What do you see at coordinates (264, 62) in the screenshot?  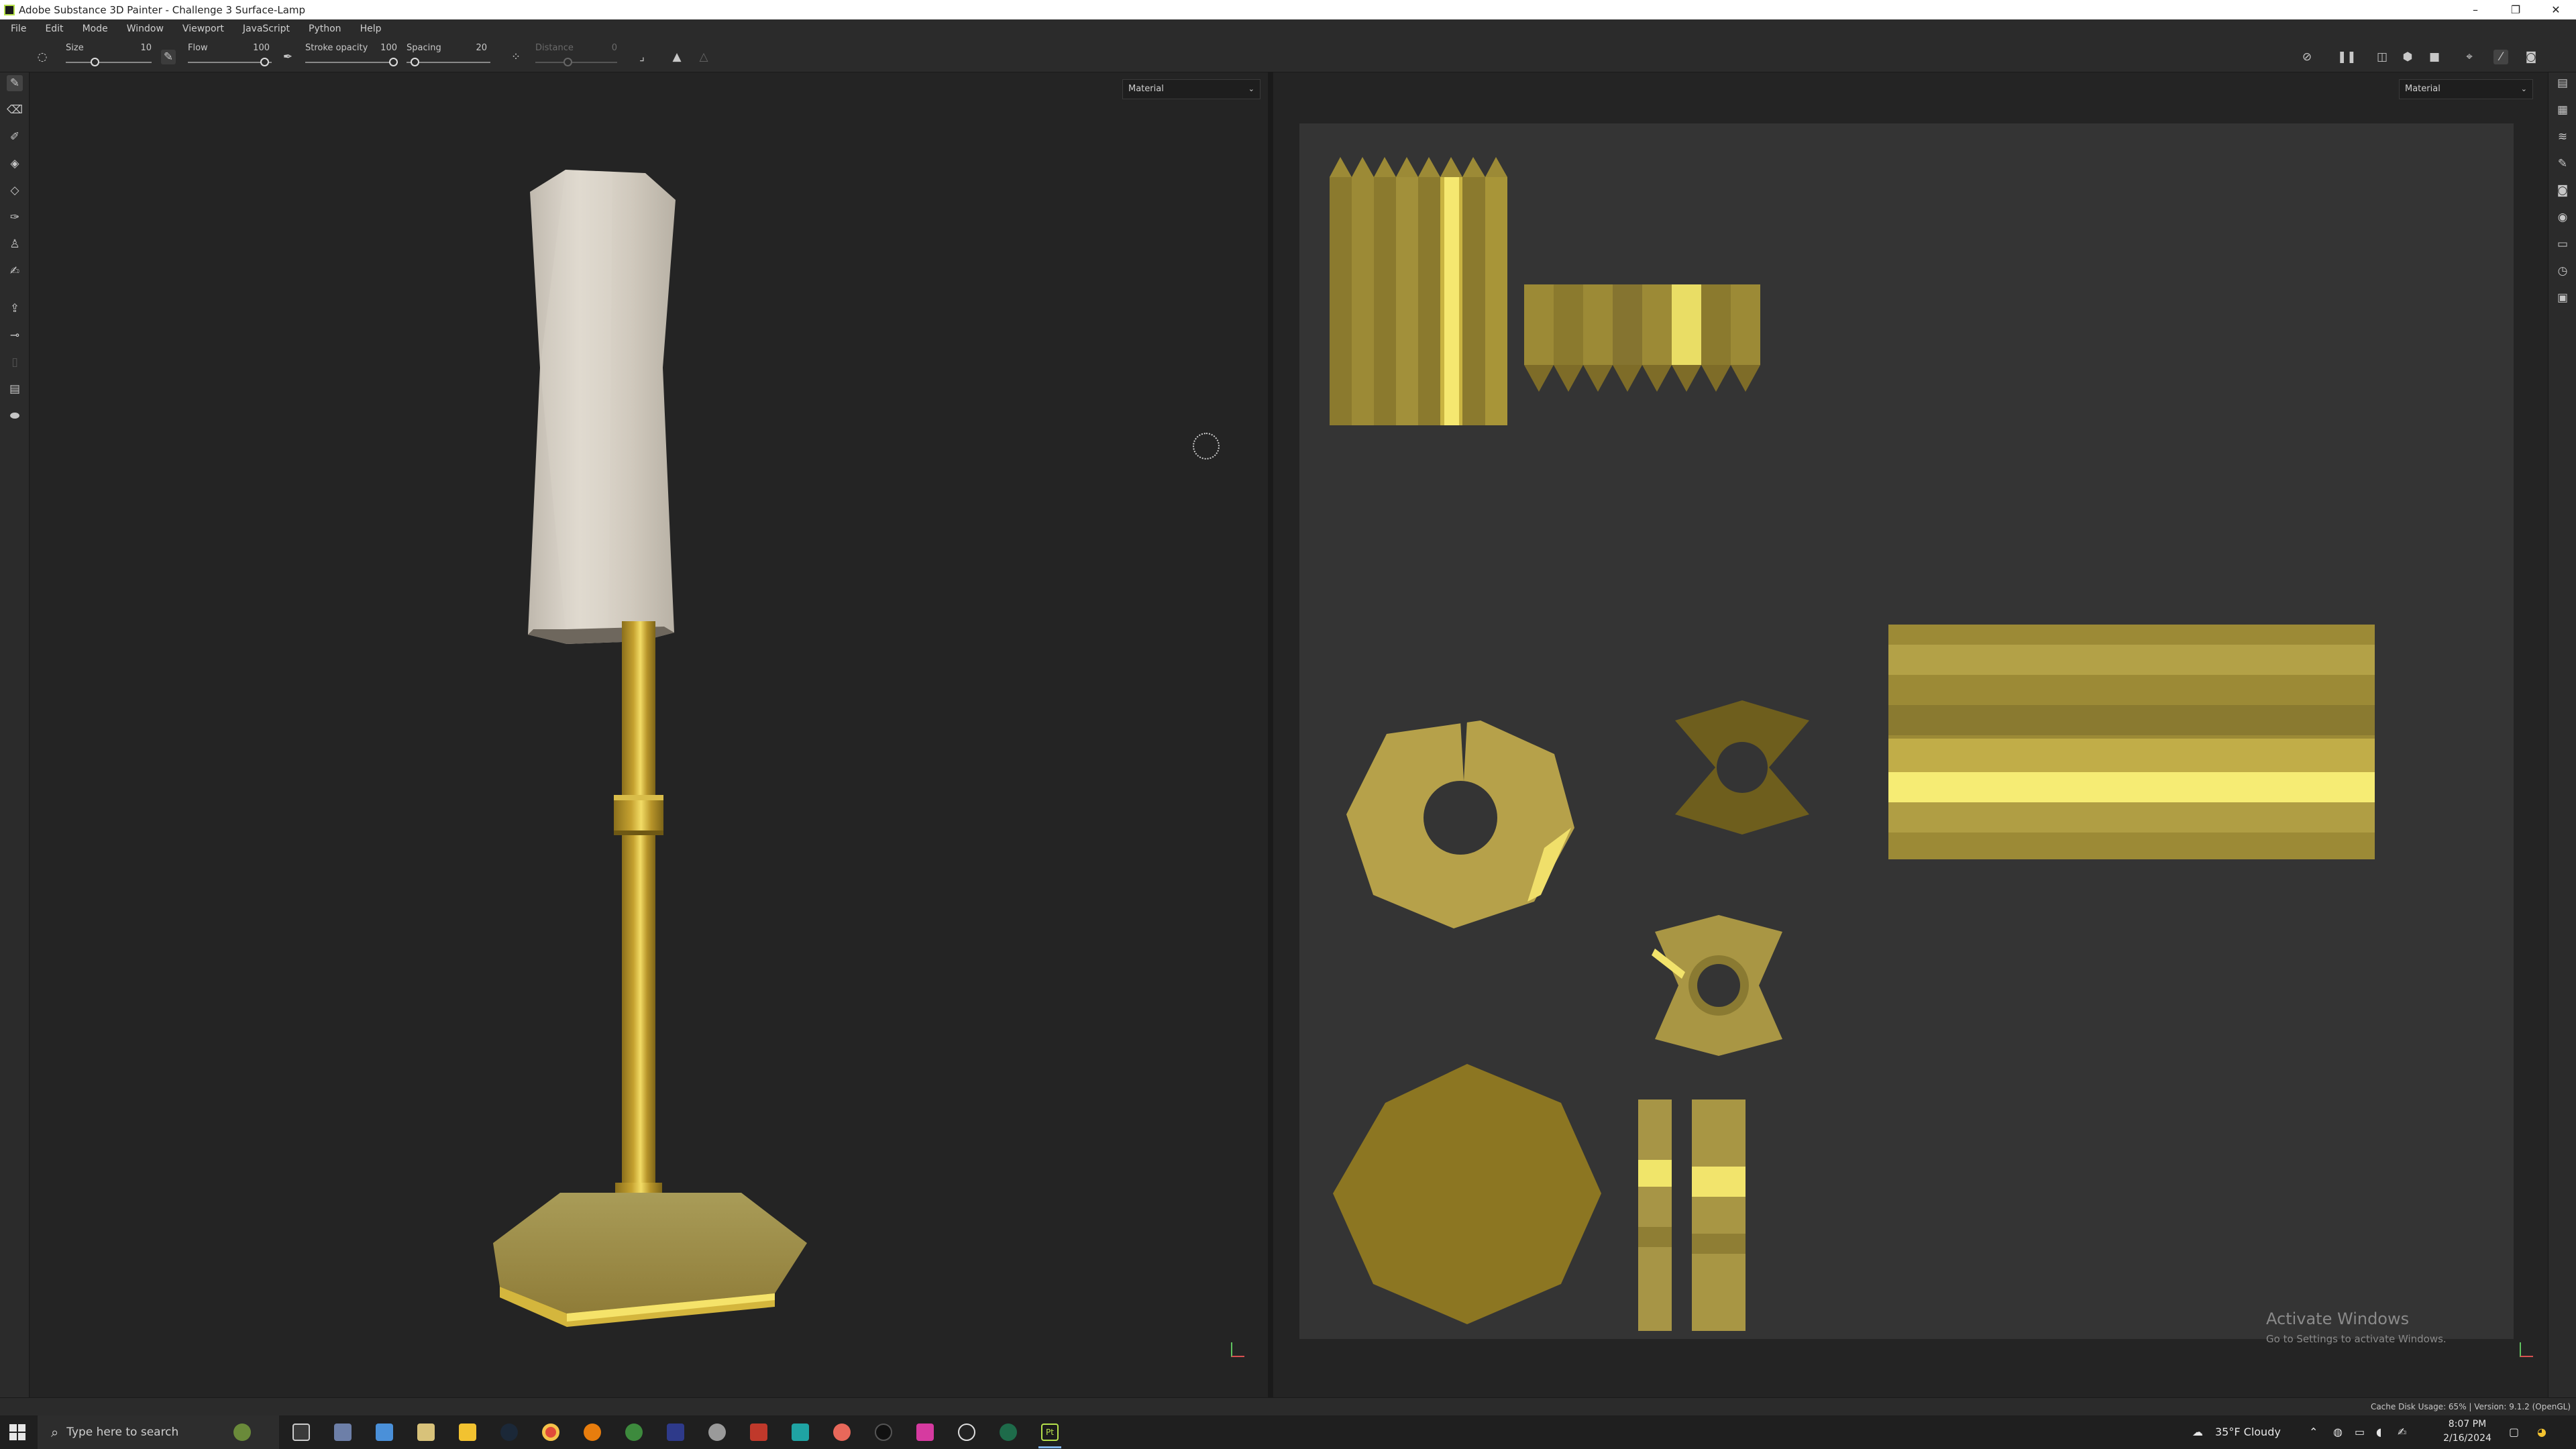 I see `flow-slider-knob` at bounding box center [264, 62].